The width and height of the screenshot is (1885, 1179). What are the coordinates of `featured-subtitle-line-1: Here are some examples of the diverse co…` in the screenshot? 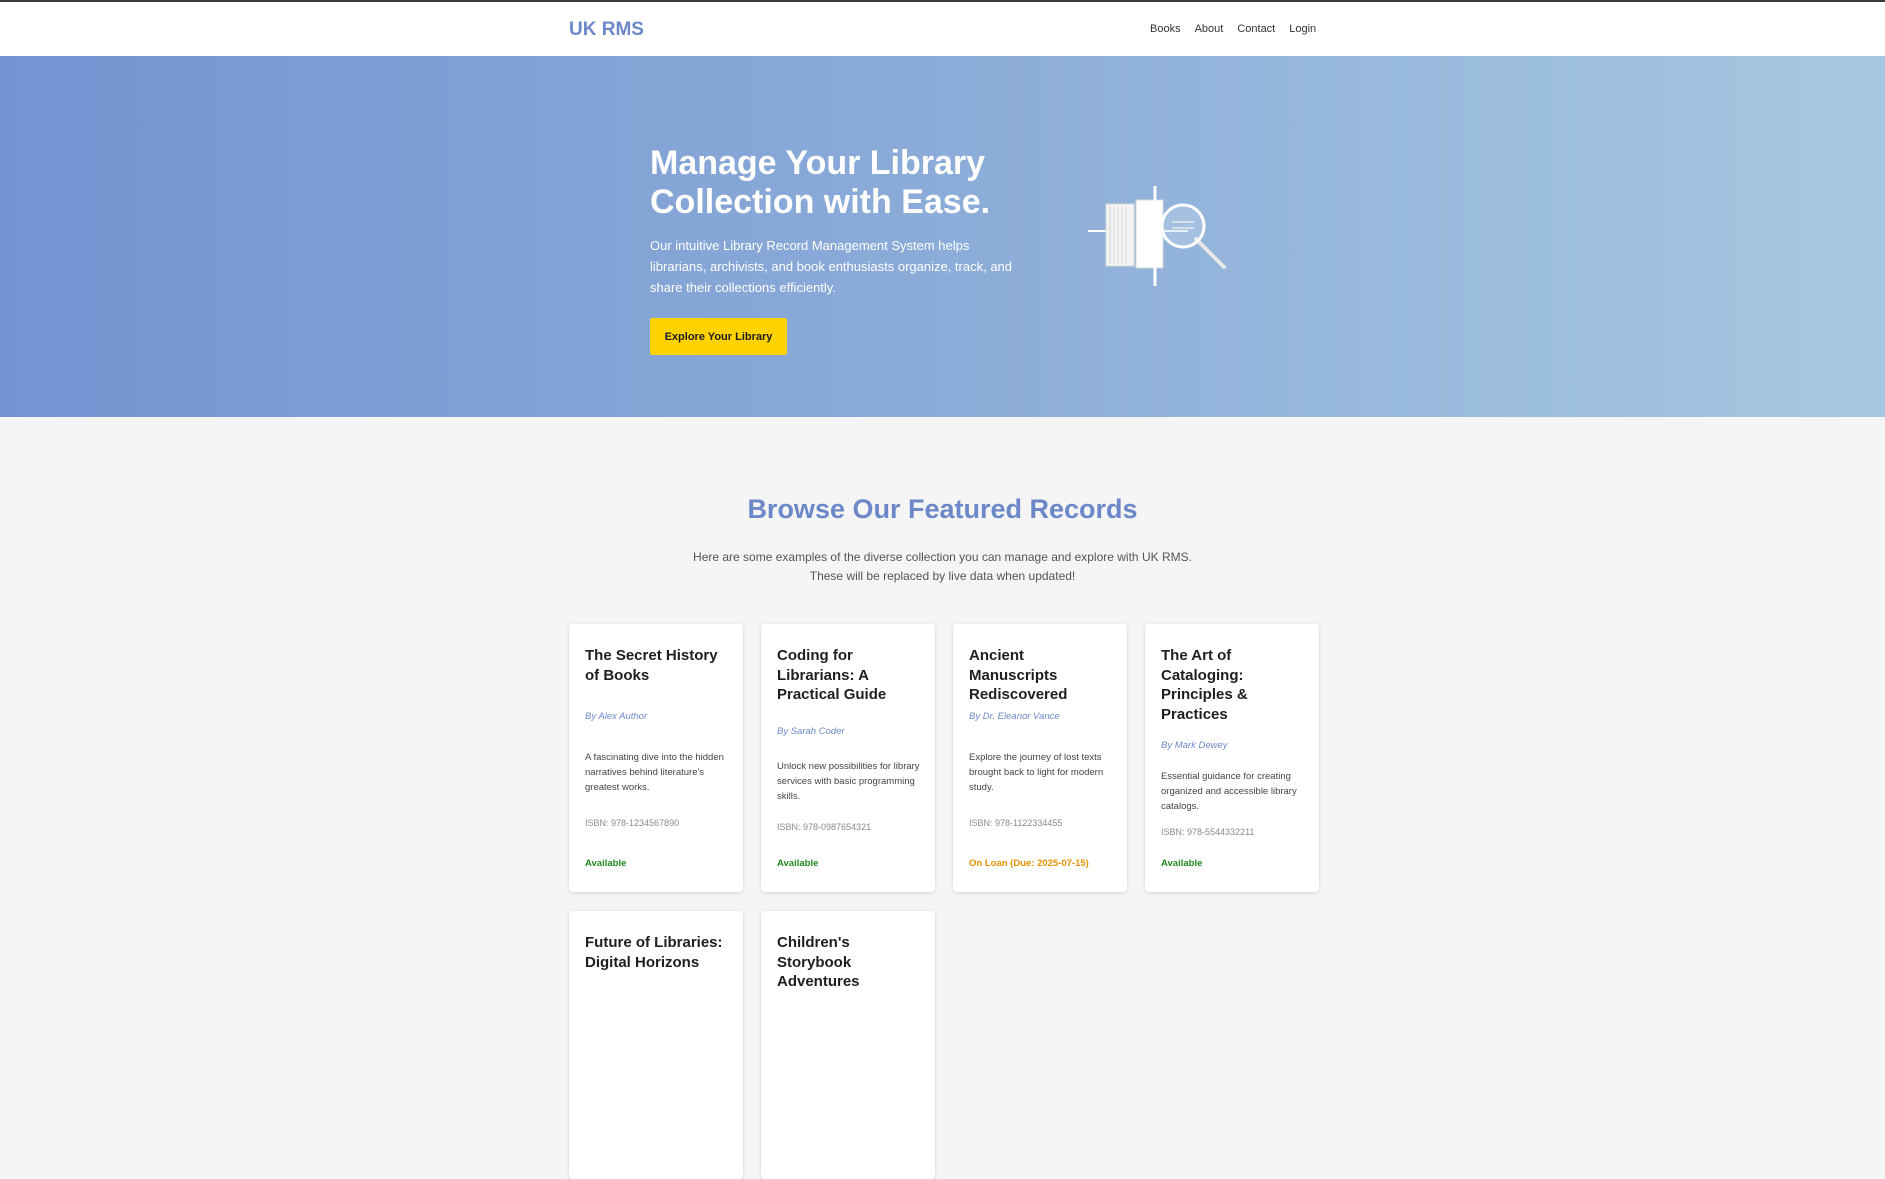 It's located at (942, 557).